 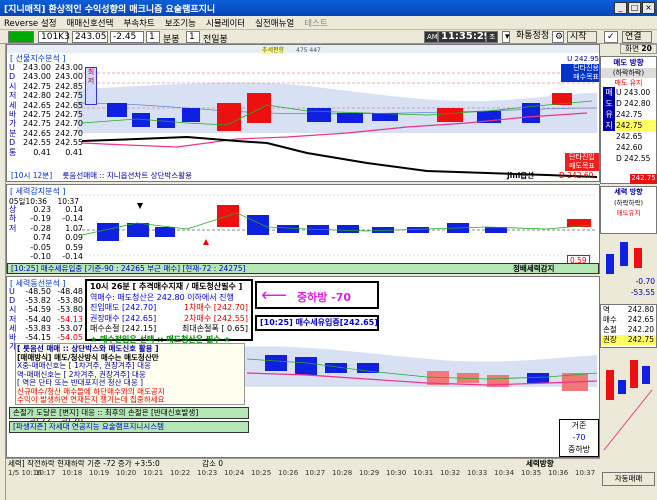 I want to click on menu-item-reverse: Reverse 설정, so click(x=30, y=23).